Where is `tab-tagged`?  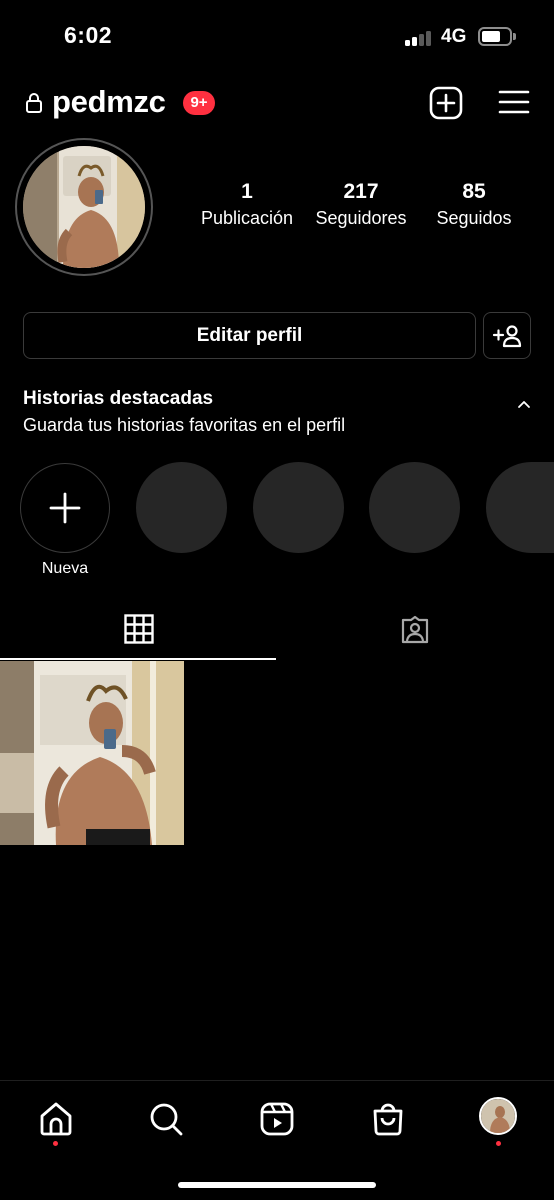 tab-tagged is located at coordinates (415, 630).